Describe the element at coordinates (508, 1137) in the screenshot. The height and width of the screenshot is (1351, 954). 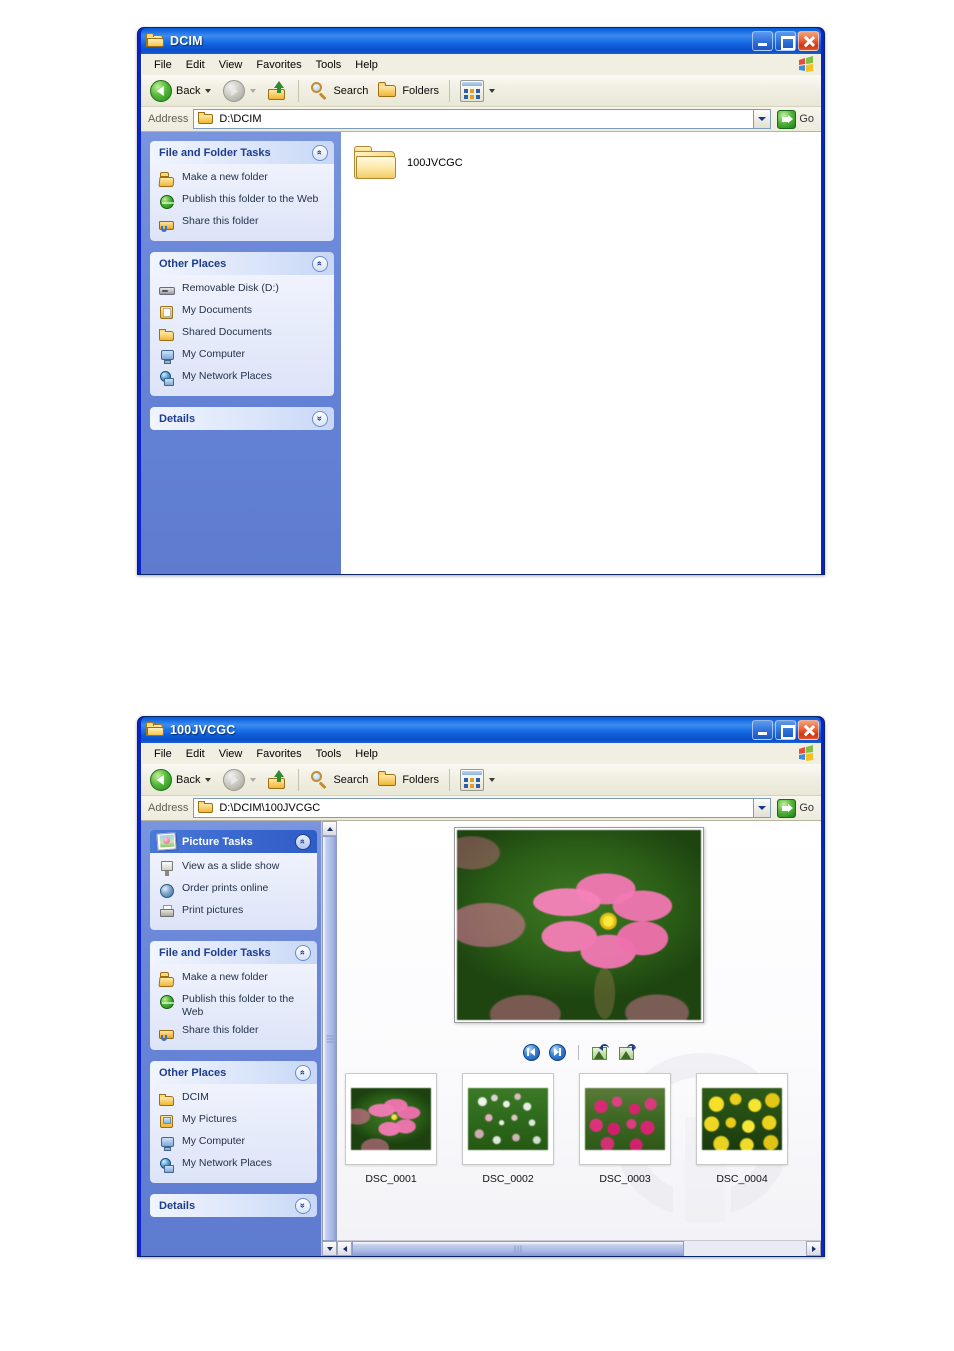
I see `thumbnail-item: DSC_0002` at that location.